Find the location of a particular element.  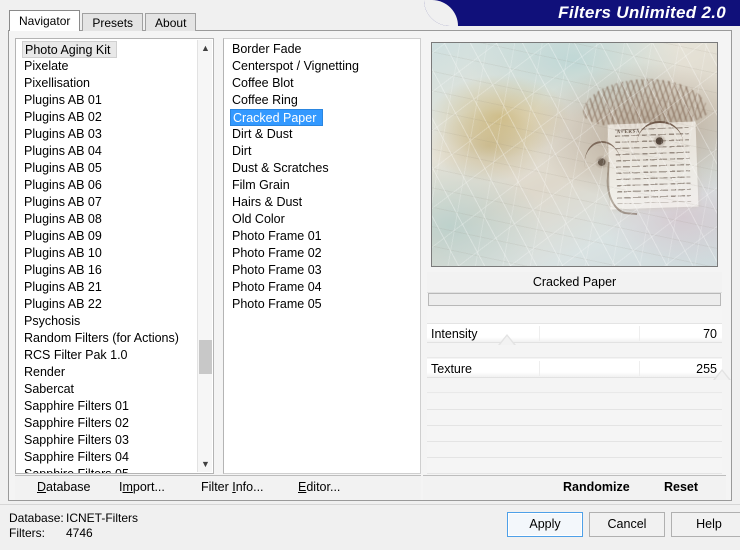

panel-toolbar-right: Randomize Reset is located at coordinates (574, 487).